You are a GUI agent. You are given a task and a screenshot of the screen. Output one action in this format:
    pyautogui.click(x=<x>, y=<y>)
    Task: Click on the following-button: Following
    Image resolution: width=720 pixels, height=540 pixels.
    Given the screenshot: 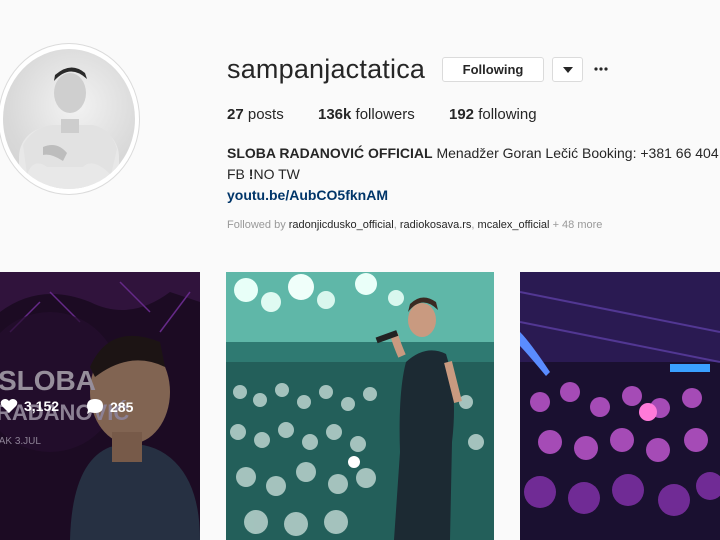 What is the action you would take?
    pyautogui.click(x=493, y=69)
    